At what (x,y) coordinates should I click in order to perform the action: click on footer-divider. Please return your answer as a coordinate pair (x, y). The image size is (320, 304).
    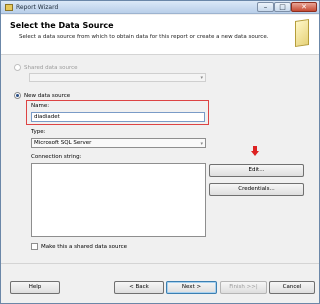
    Looking at the image, I should click on (160, 263).